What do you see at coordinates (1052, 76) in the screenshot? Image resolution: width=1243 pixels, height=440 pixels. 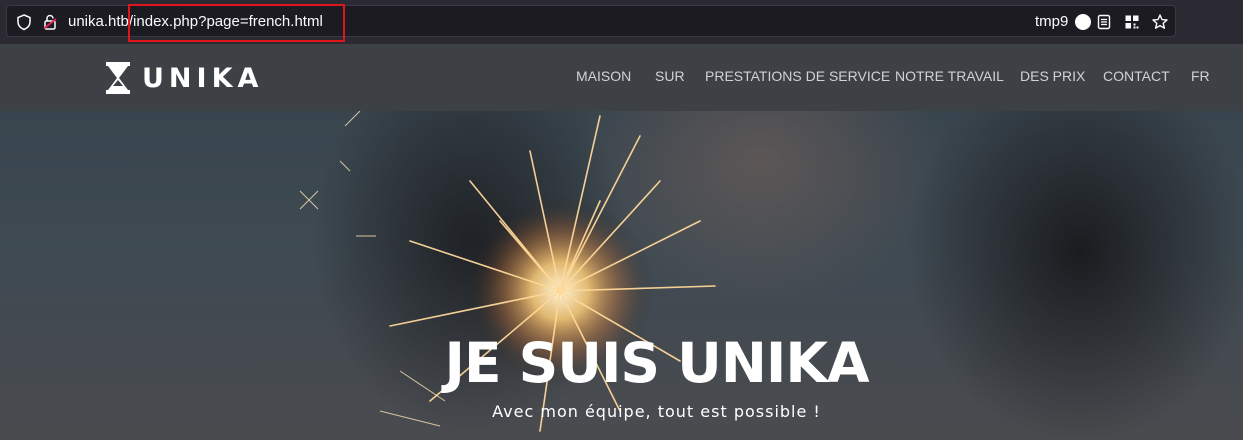 I see `nav-link-des-prix: DES PRIX` at bounding box center [1052, 76].